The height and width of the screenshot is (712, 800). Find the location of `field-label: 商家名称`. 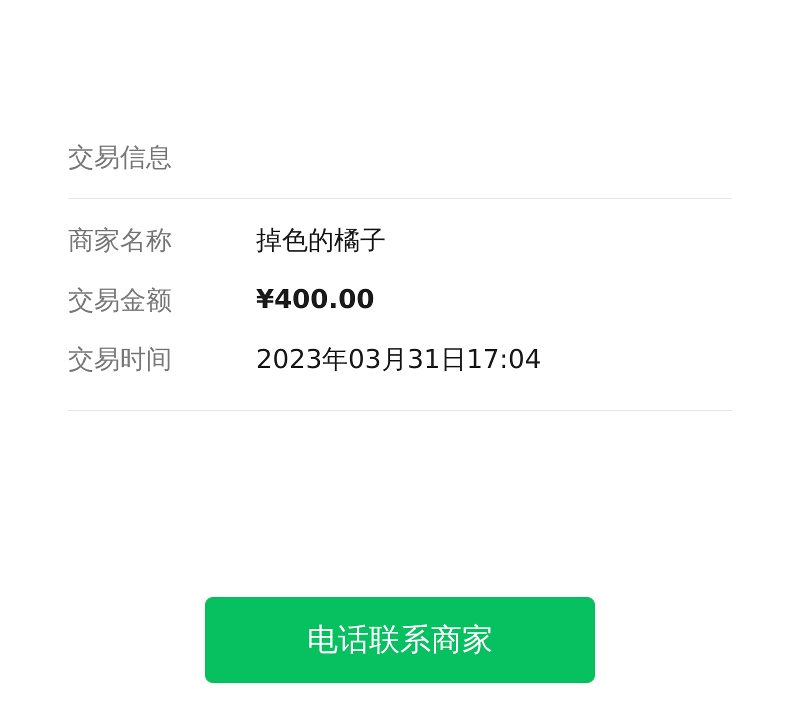

field-label: 商家名称 is located at coordinates (120, 241).